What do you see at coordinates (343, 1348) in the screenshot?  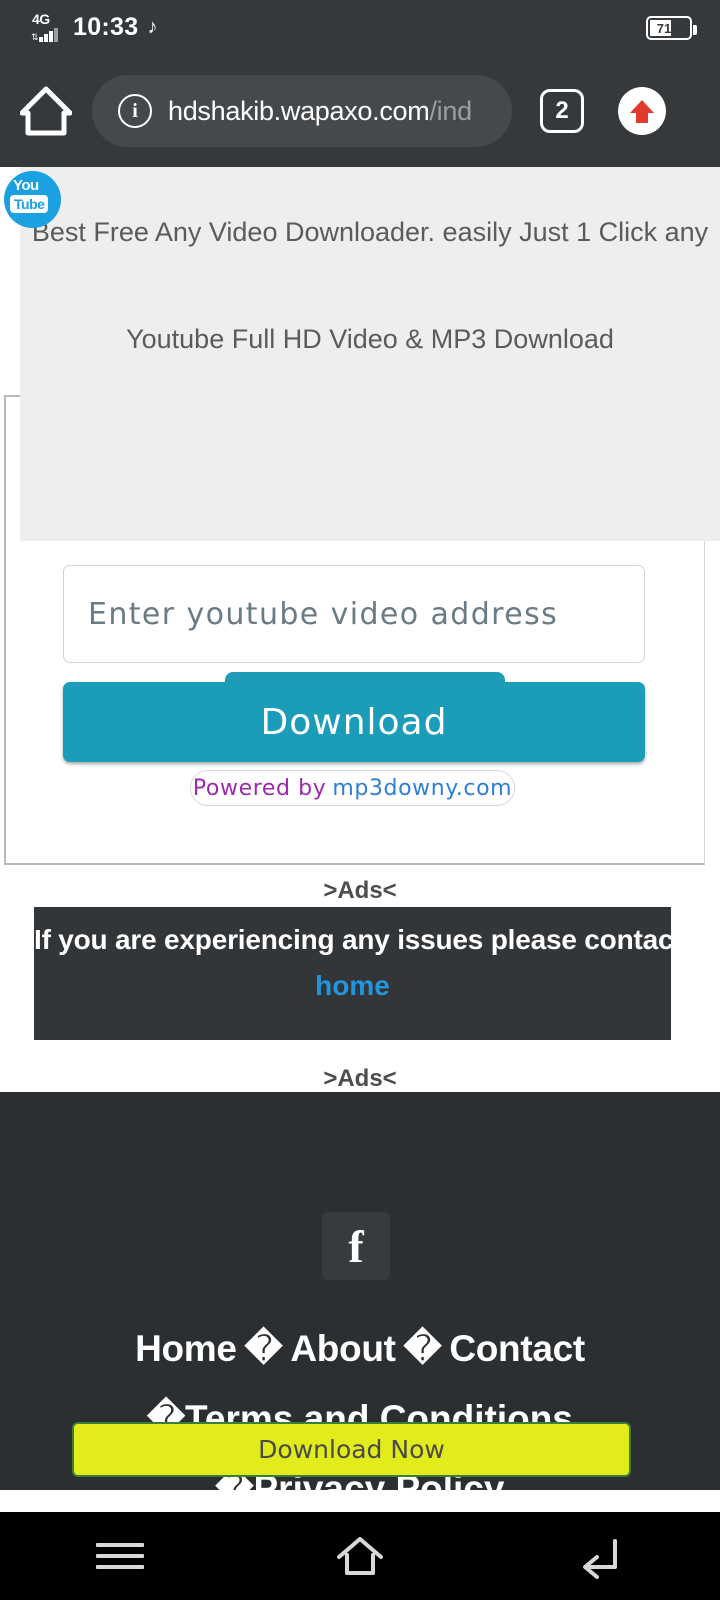 I see `footer-link-about: About` at bounding box center [343, 1348].